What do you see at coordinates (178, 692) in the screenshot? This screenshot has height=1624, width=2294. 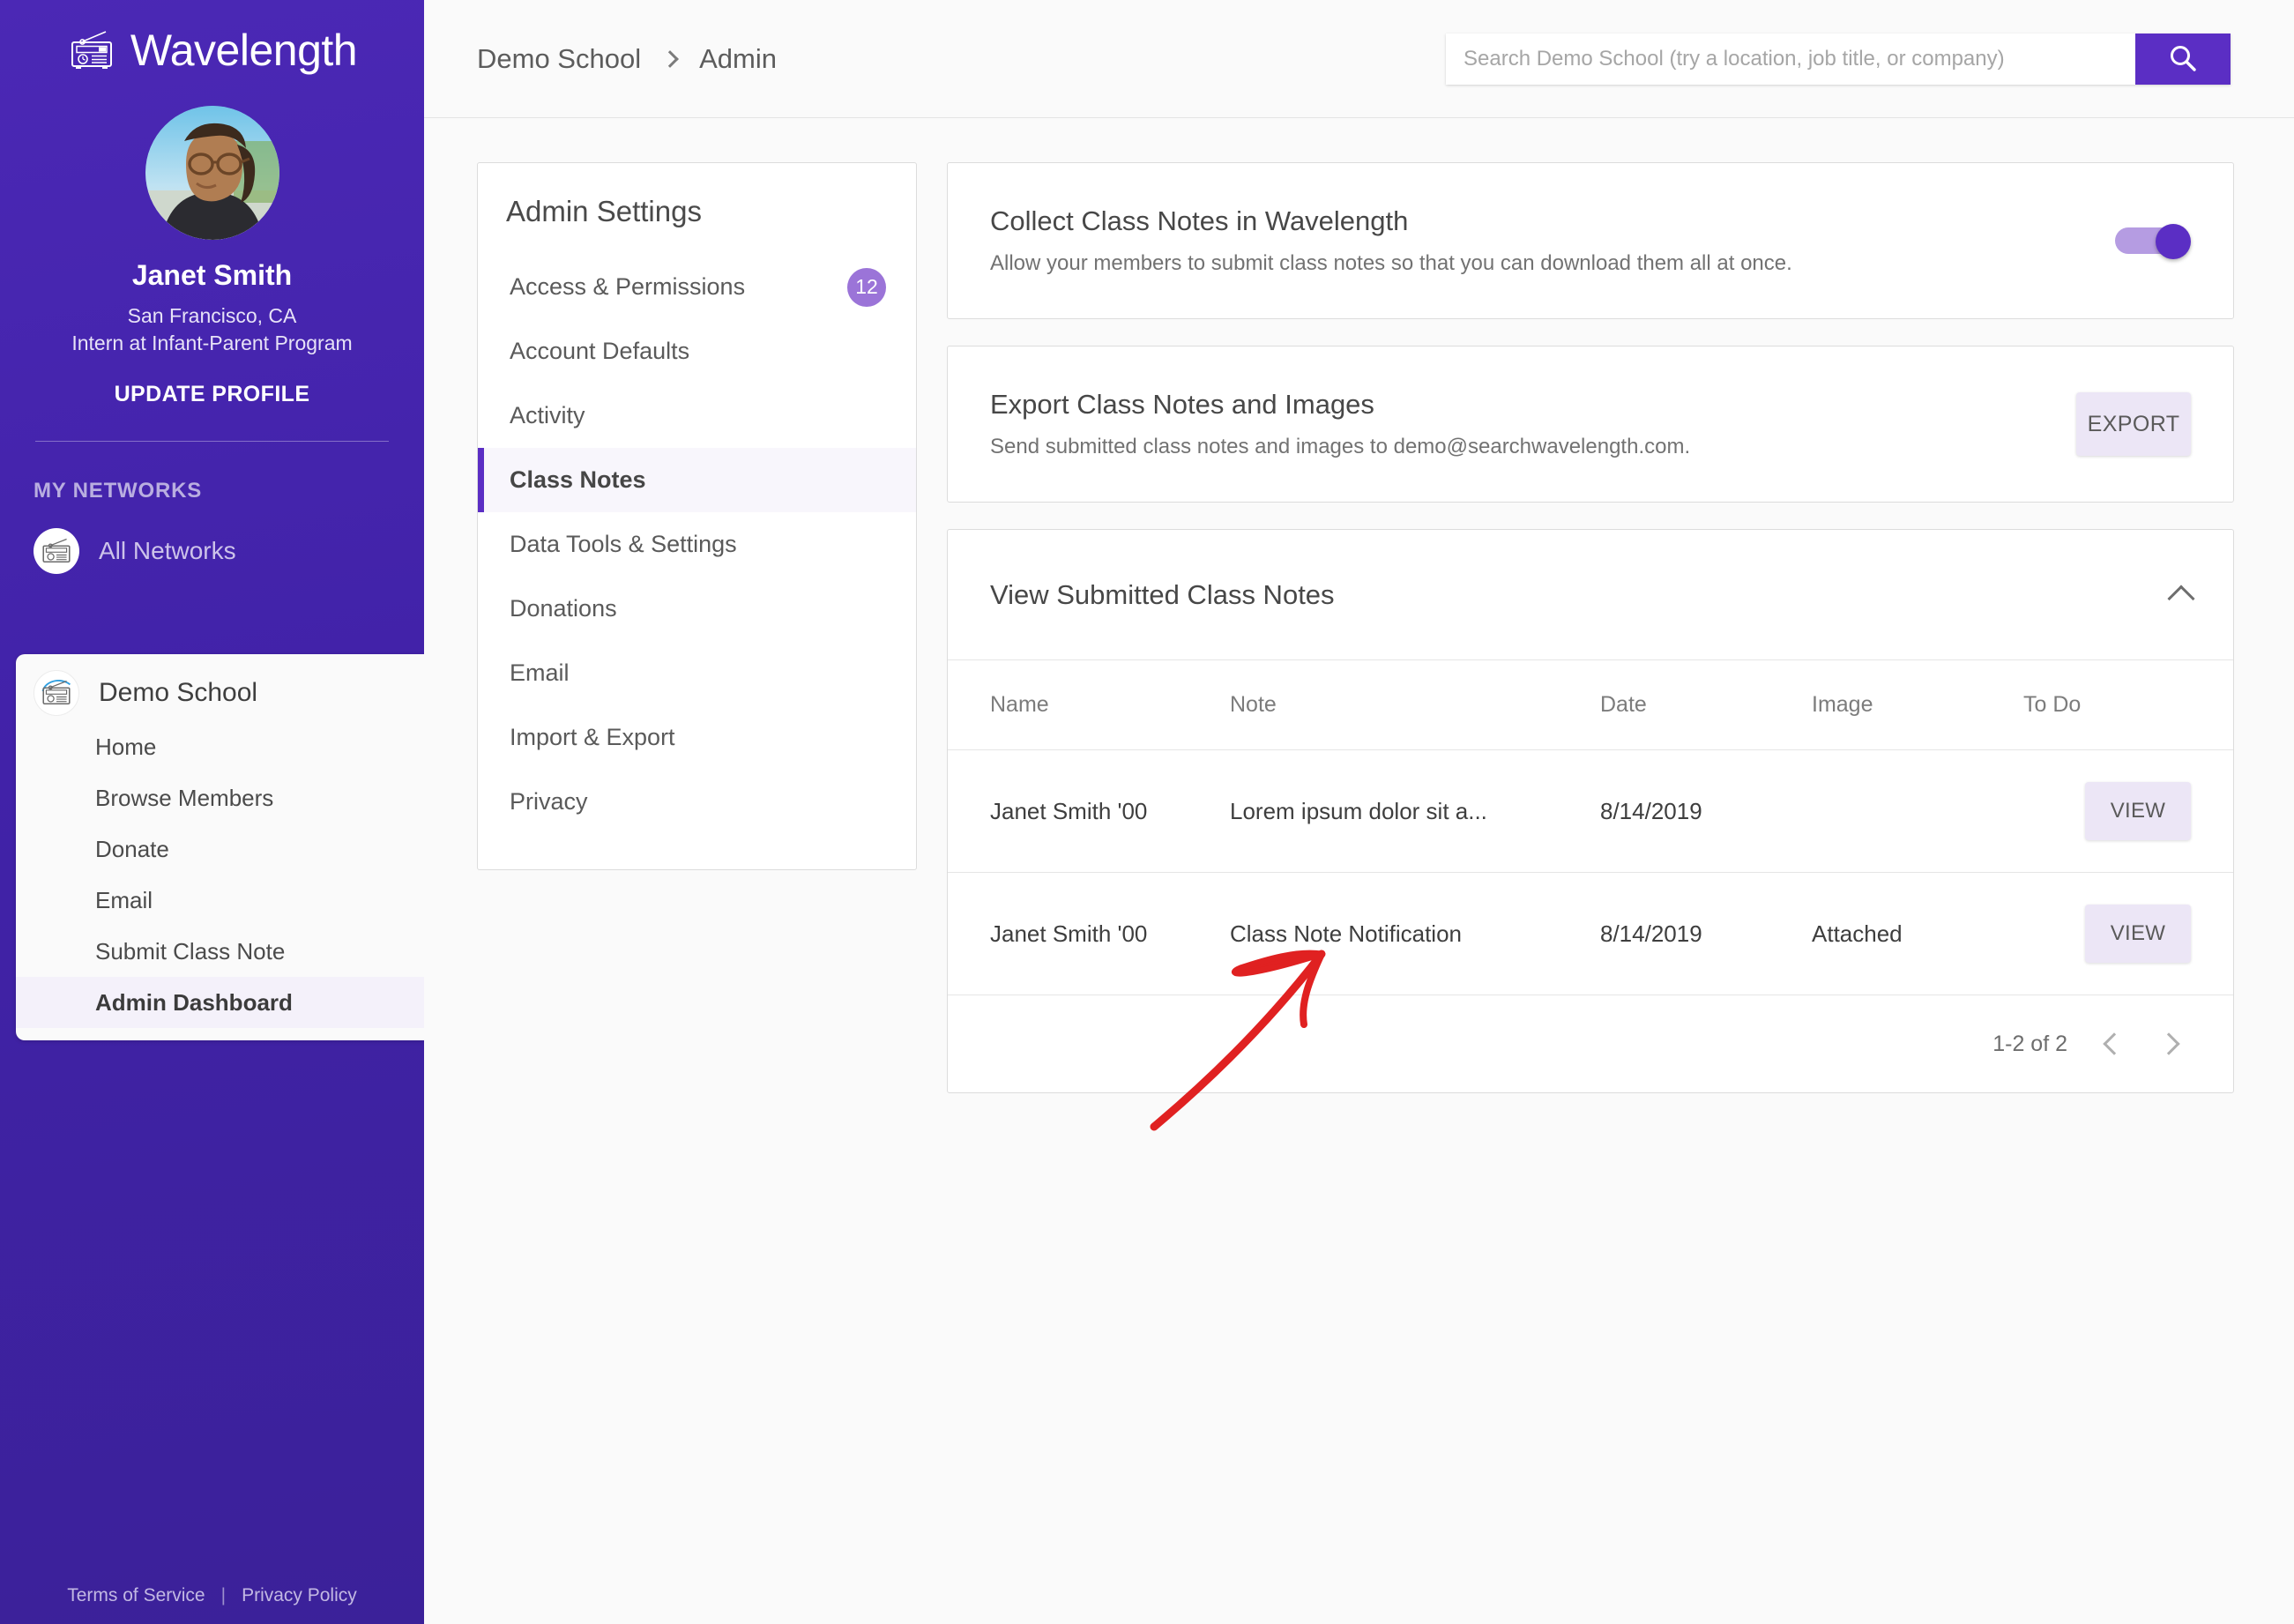 I see `active-network-name: Demo School` at bounding box center [178, 692].